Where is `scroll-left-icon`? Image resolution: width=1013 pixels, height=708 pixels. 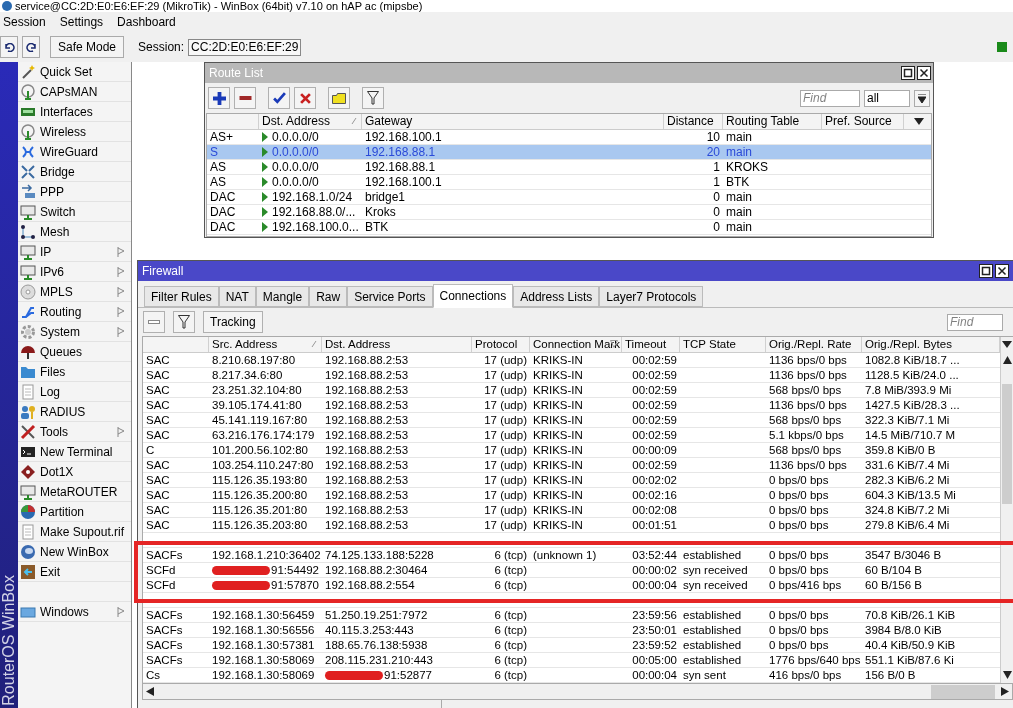
scroll-left-icon is located at coordinates (150, 691).